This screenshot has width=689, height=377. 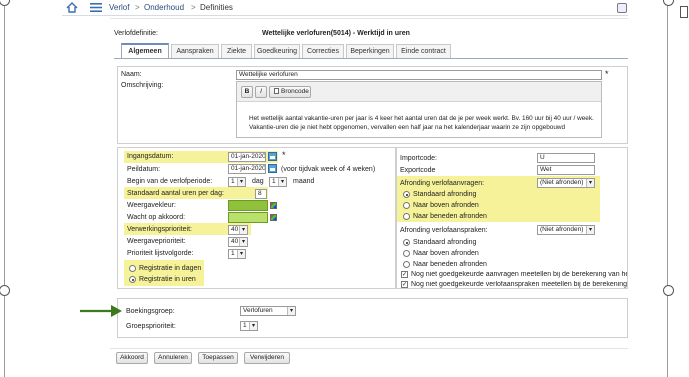 What do you see at coordinates (444, 230) in the screenshot?
I see `afronding-aanspraken-label: Afronding verlofaanspraken:` at bounding box center [444, 230].